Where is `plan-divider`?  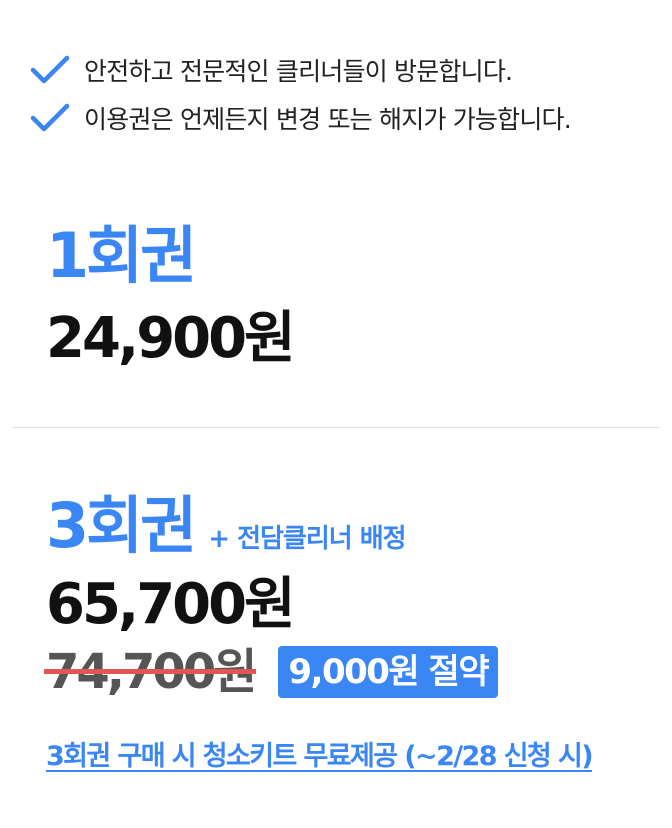
plan-divider is located at coordinates (336, 427).